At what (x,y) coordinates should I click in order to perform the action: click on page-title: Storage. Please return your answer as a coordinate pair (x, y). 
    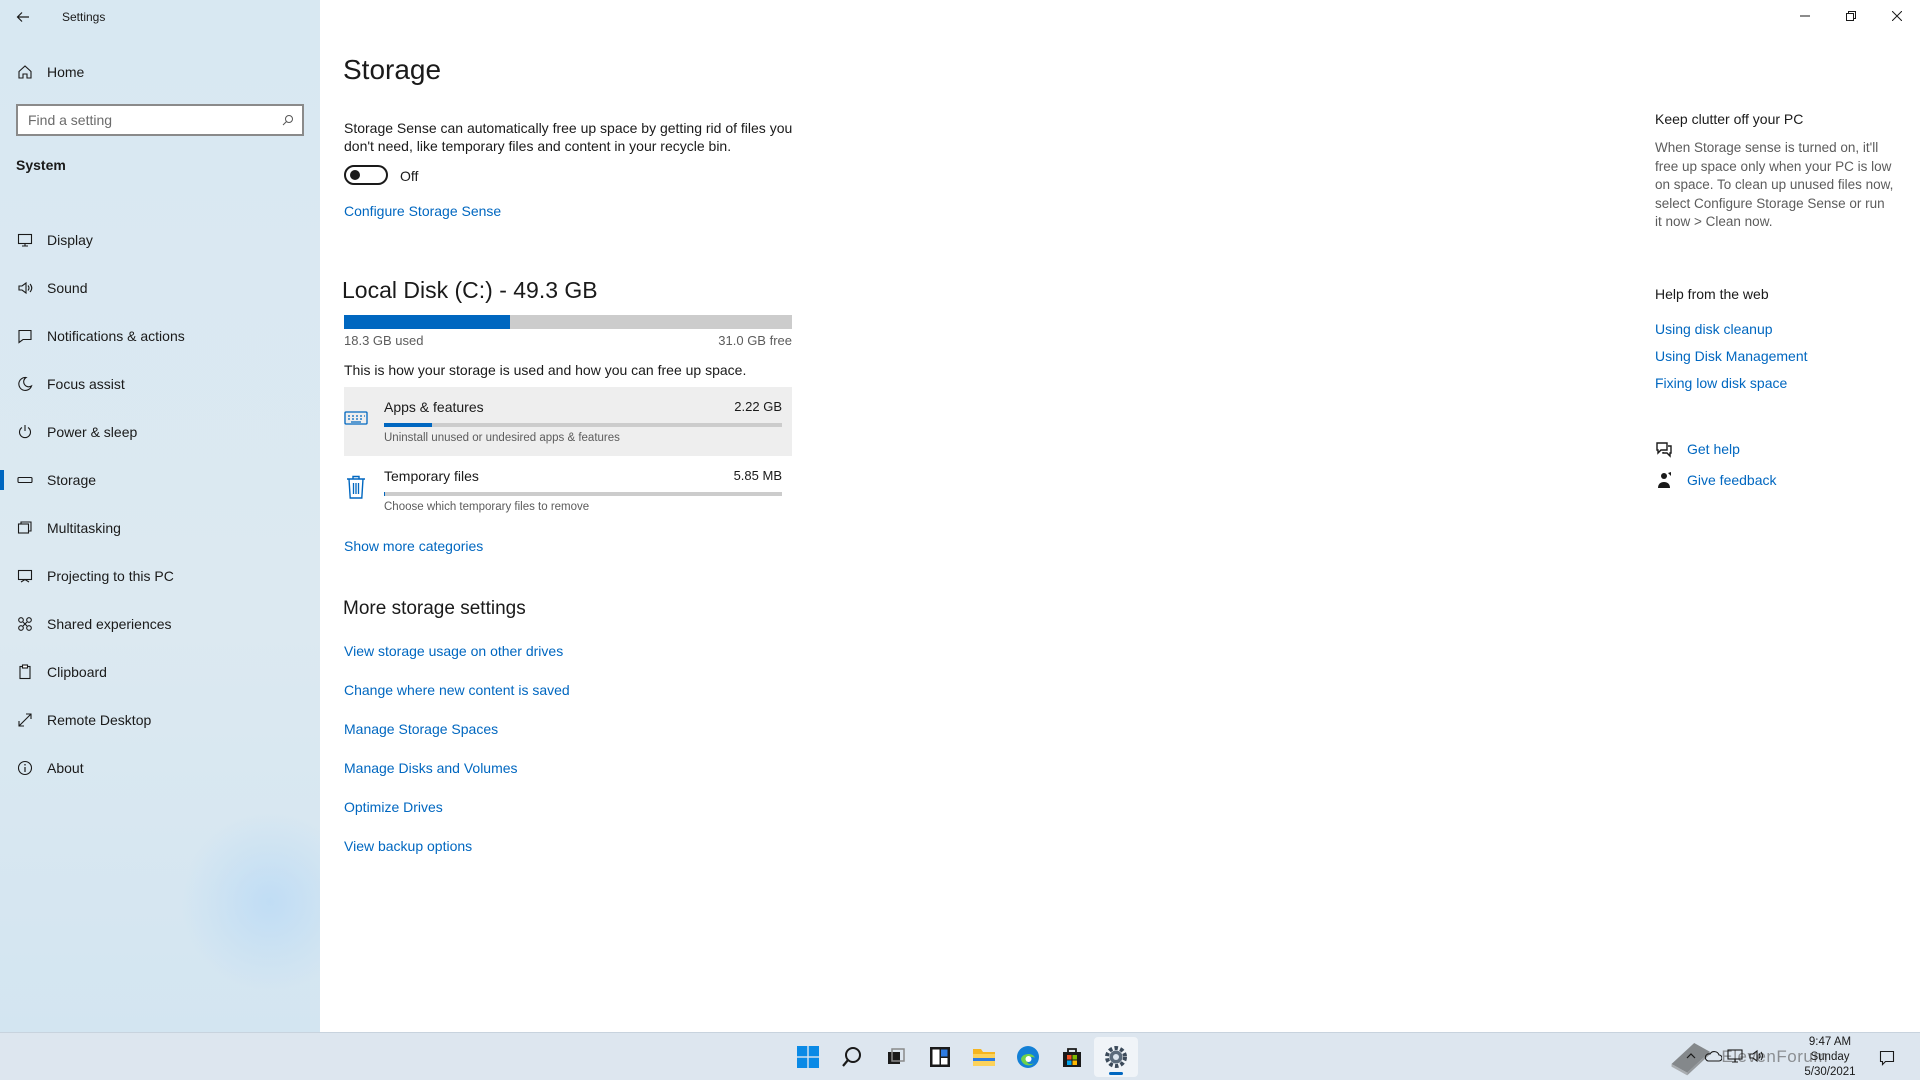
    Looking at the image, I should click on (392, 69).